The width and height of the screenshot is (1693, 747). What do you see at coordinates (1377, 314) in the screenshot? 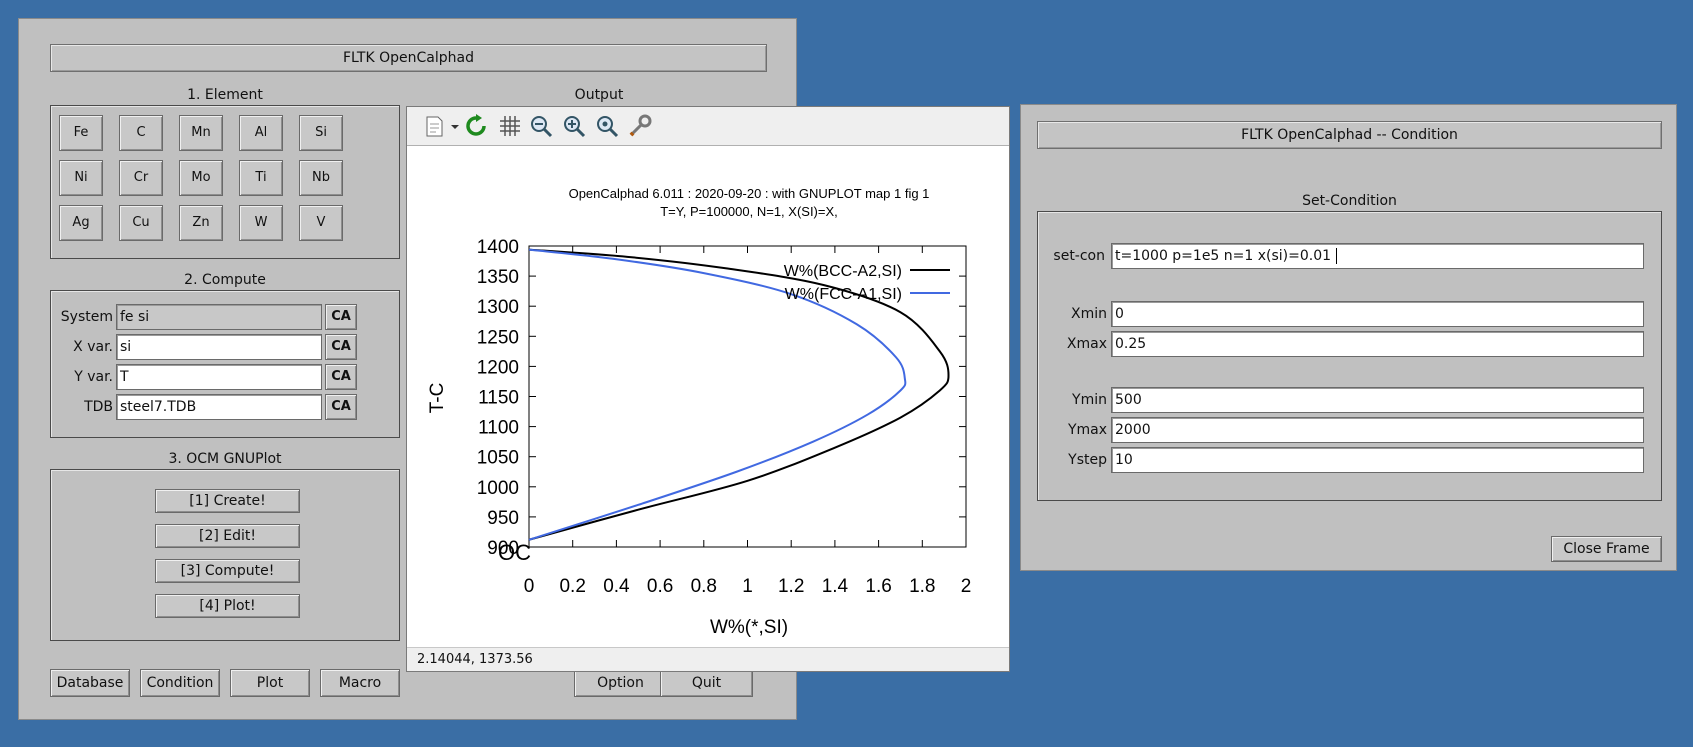
I see `xmin-input: 0` at bounding box center [1377, 314].